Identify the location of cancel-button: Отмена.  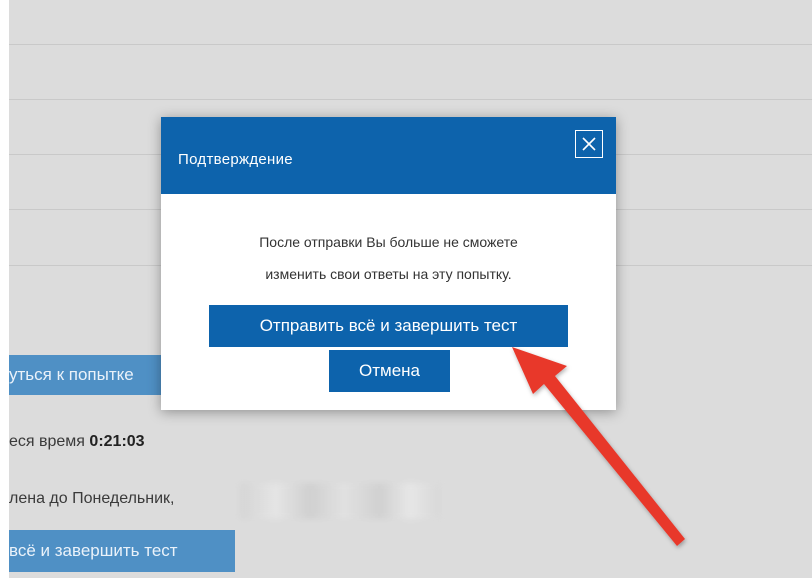
(389, 371).